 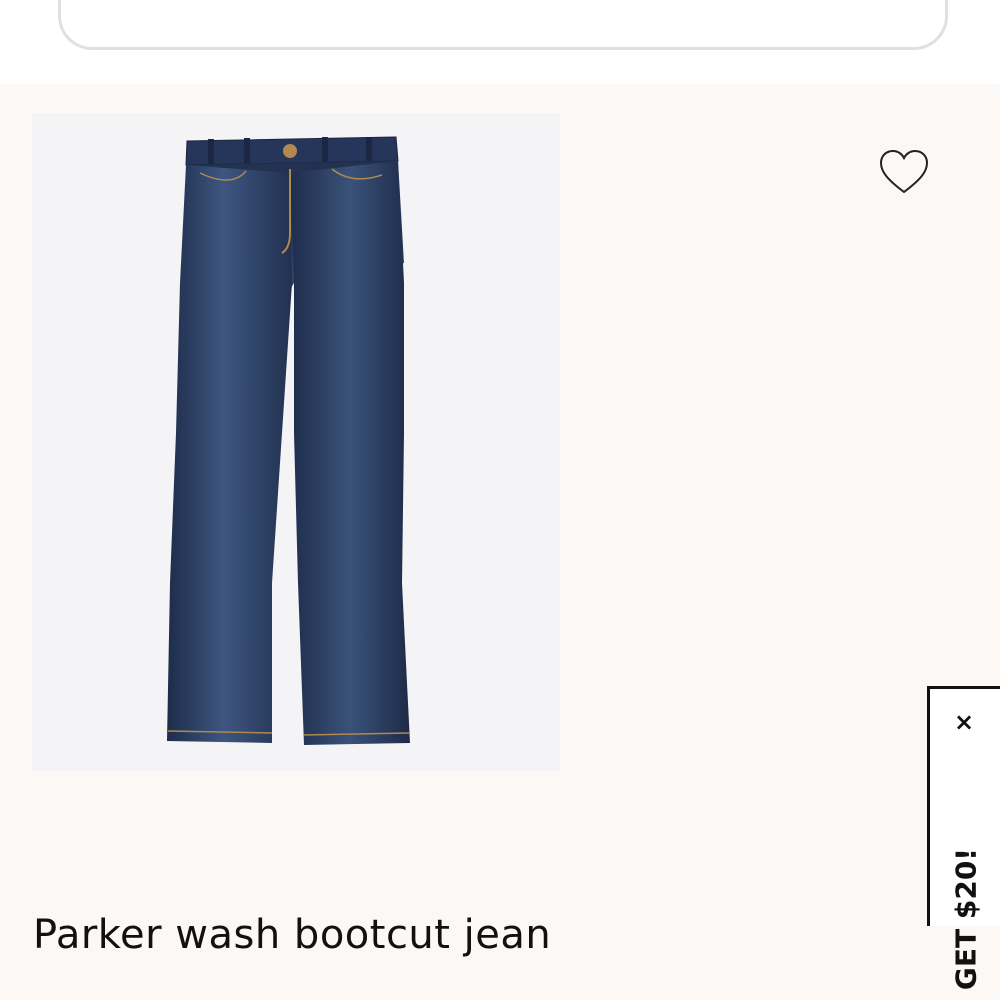 What do you see at coordinates (503, 25) in the screenshot?
I see `search-bar-edge` at bounding box center [503, 25].